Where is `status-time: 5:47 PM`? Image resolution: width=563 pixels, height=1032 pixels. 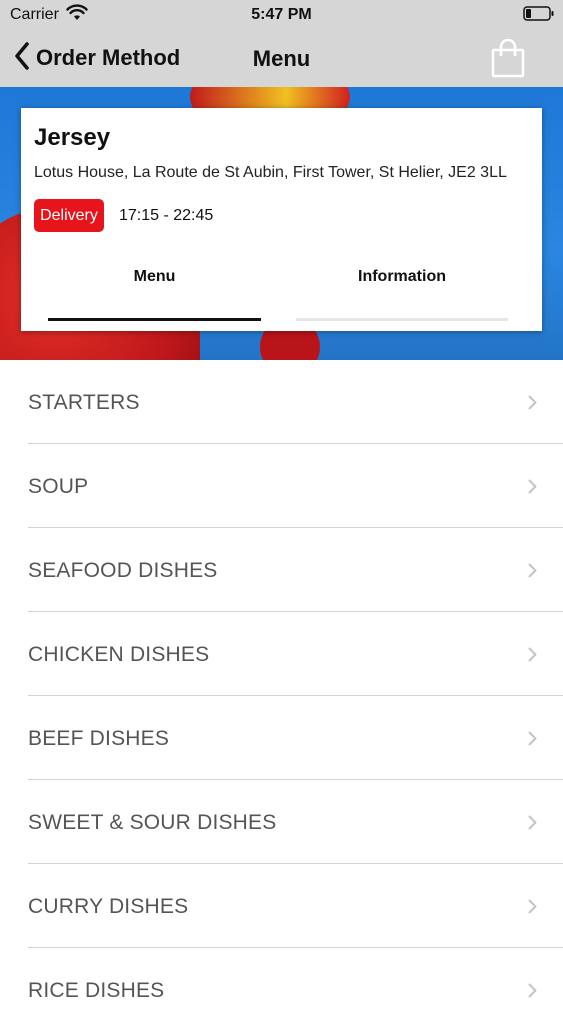
status-time: 5:47 PM is located at coordinates (281, 14).